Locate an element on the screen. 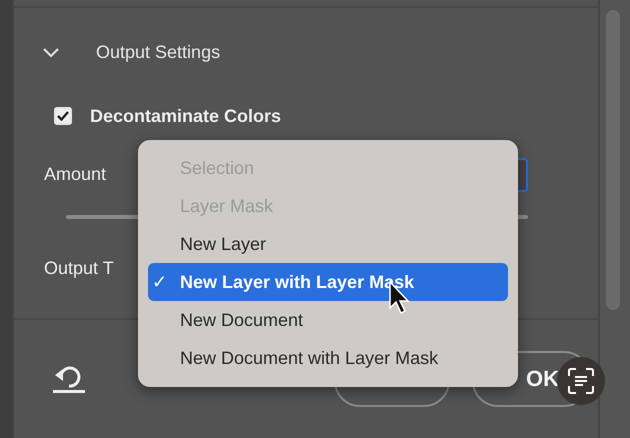 The width and height of the screenshot is (630, 438). checkbox-label: Decontaminate Colors is located at coordinates (186, 116).